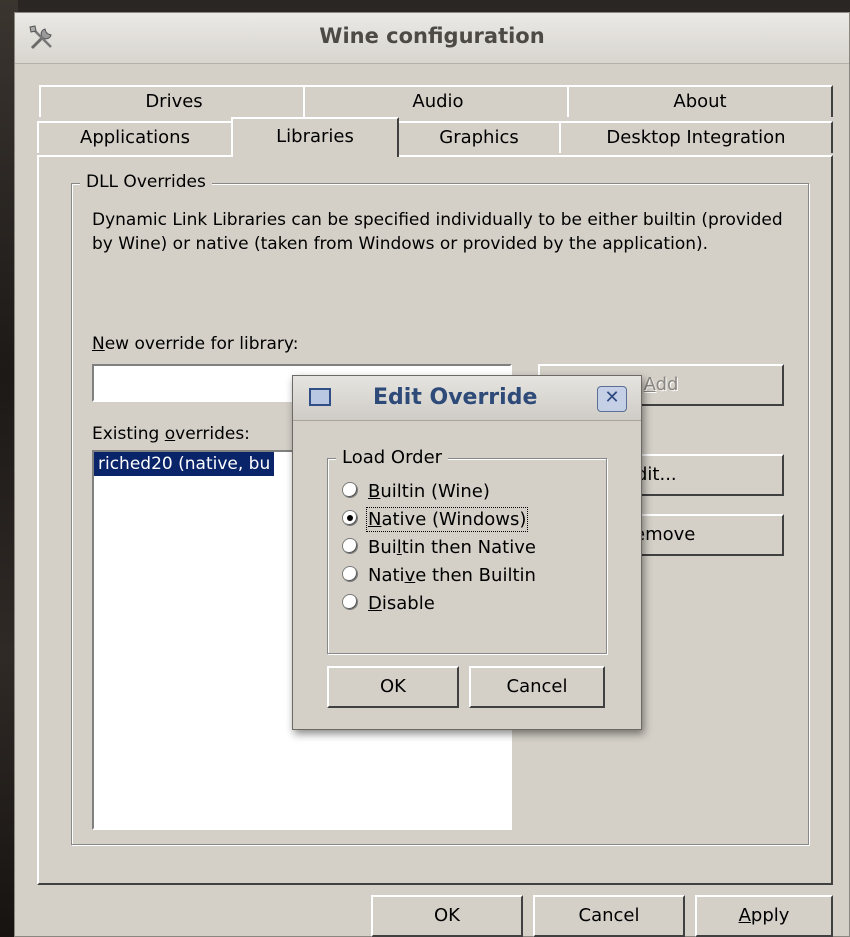  What do you see at coordinates (212, 434) in the screenshot?
I see `label-text: verrides:` at bounding box center [212, 434].